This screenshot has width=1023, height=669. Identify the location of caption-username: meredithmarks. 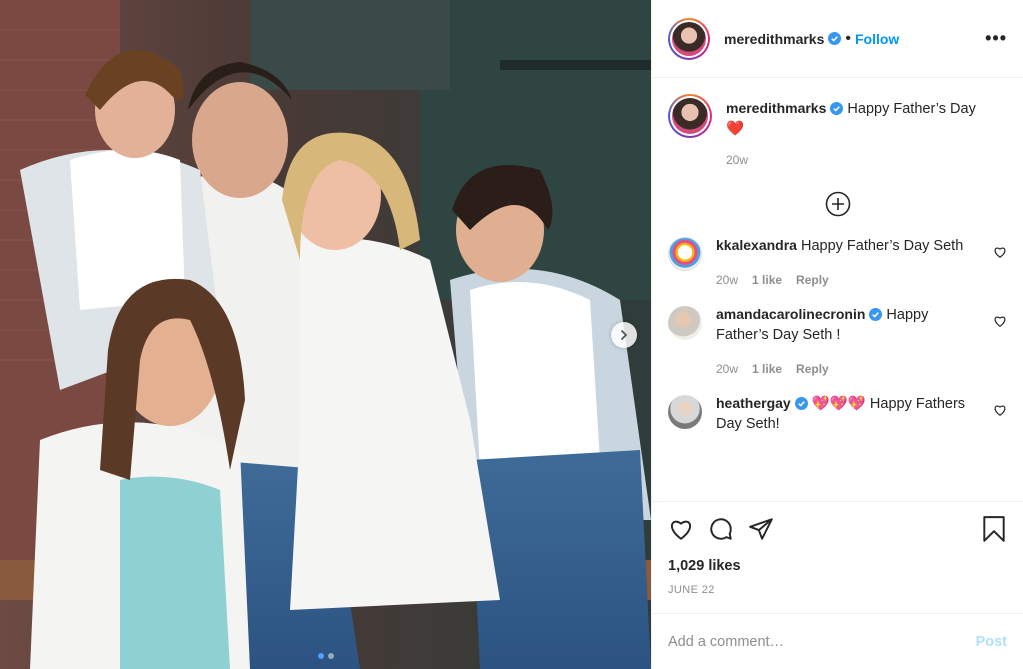
(776, 108).